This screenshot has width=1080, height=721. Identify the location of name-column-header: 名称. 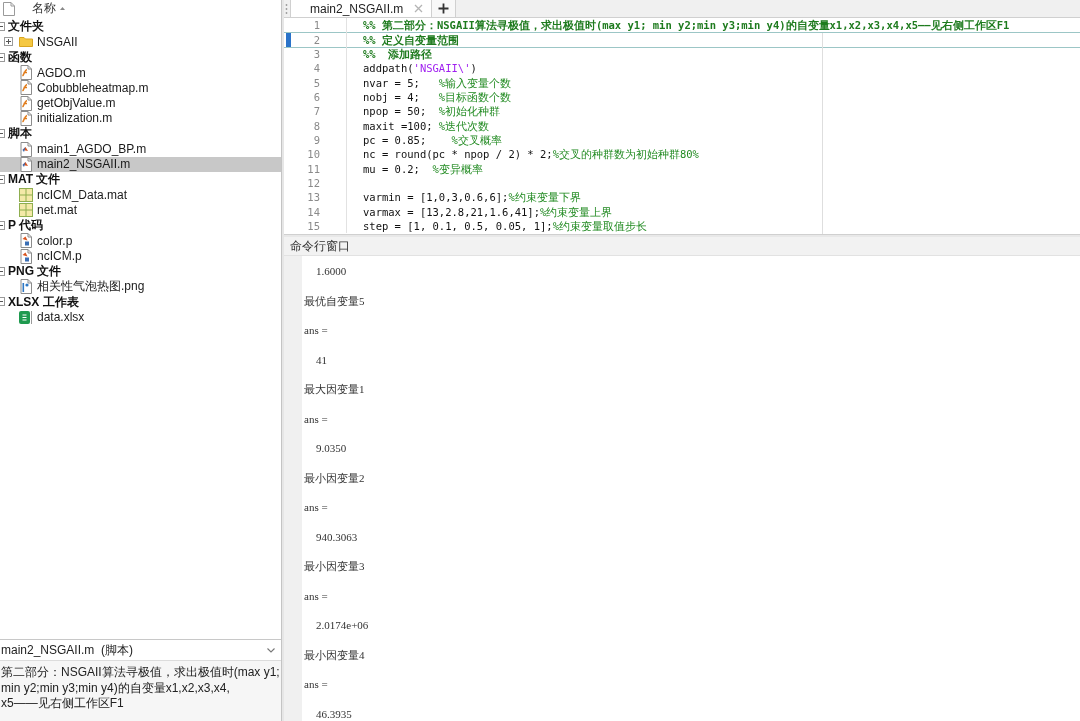
(48, 8).